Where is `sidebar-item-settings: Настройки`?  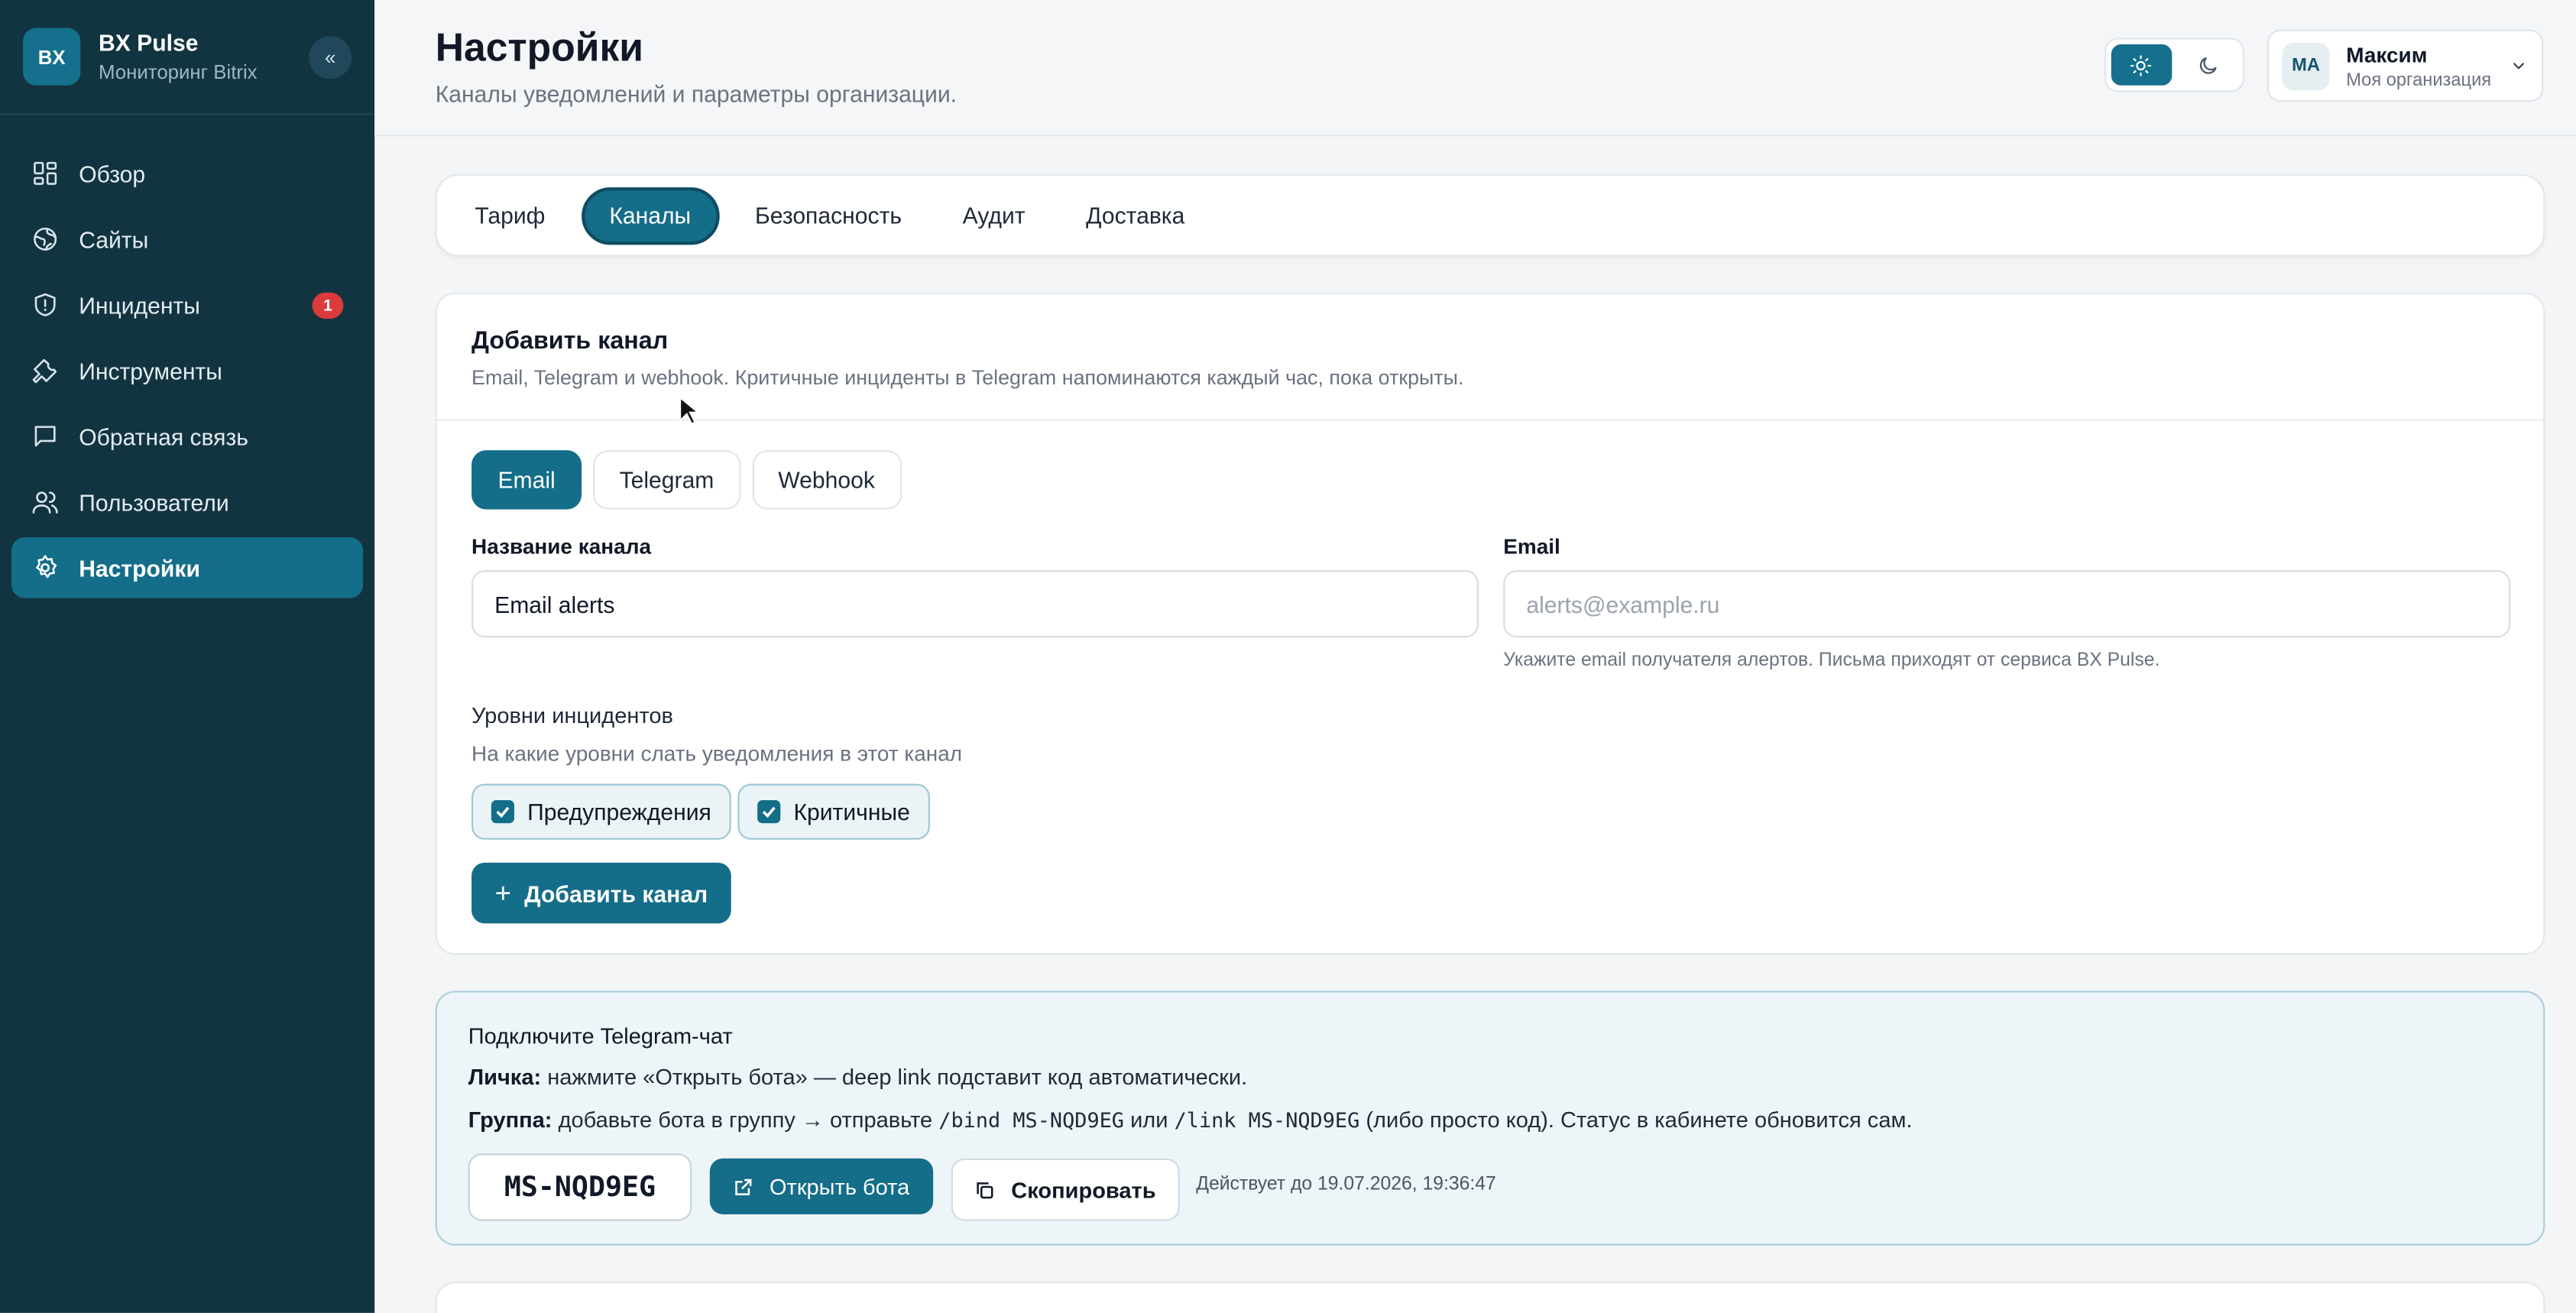
sidebar-item-settings: Настройки is located at coordinates (187, 567).